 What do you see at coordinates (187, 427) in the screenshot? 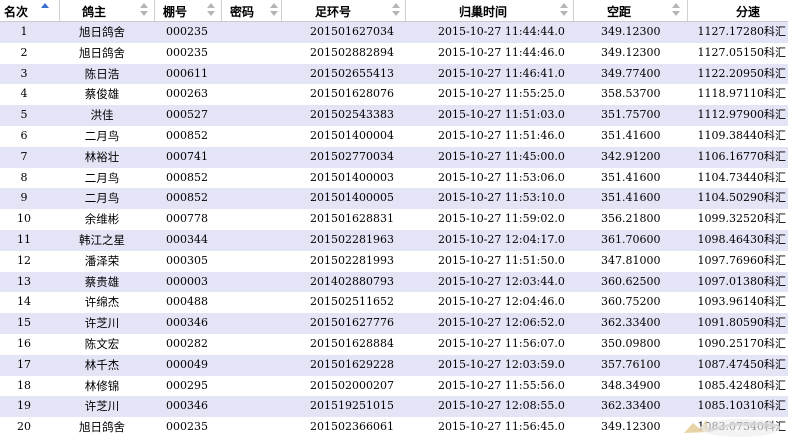
I see `loft-number-cell: 000235` at bounding box center [187, 427].